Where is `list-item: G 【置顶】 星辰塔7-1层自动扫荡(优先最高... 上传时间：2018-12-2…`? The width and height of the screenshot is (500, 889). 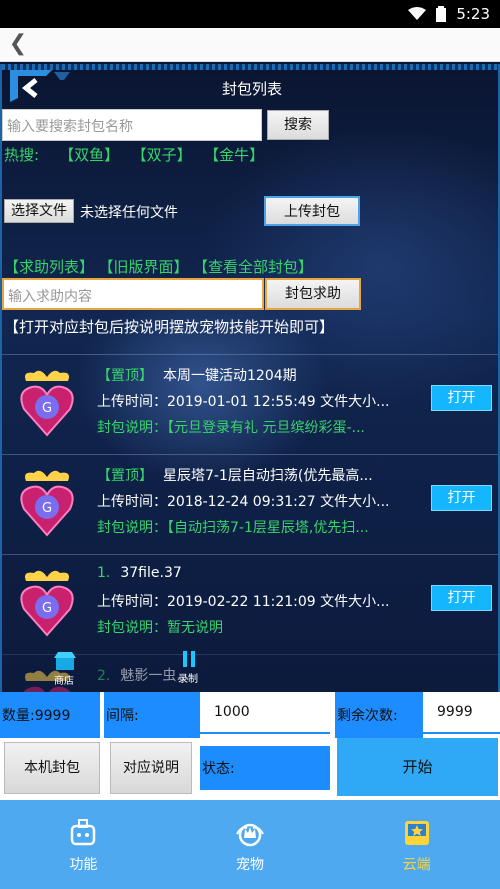 list-item: G 【置顶】 星辰塔7-1层自动扫荡(优先最高... 上传时间：2018-12-2… is located at coordinates (250, 501).